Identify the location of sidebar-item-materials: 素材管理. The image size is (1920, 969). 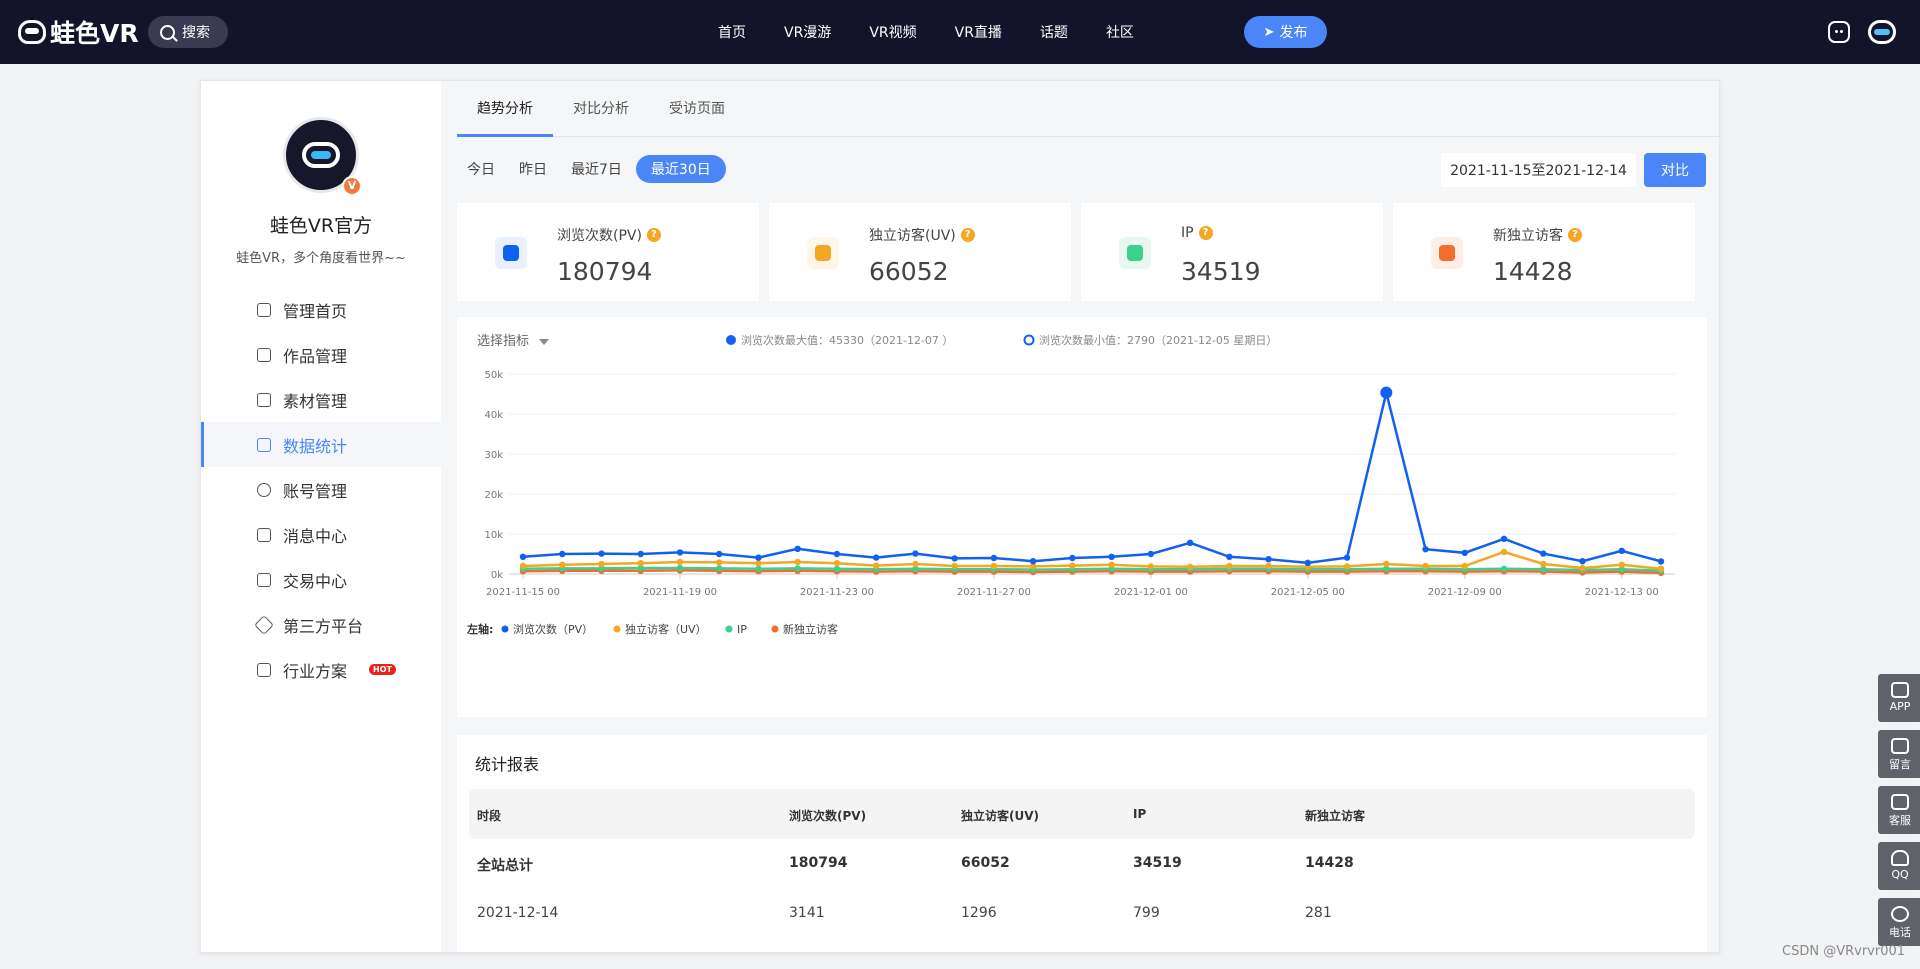
(321, 399).